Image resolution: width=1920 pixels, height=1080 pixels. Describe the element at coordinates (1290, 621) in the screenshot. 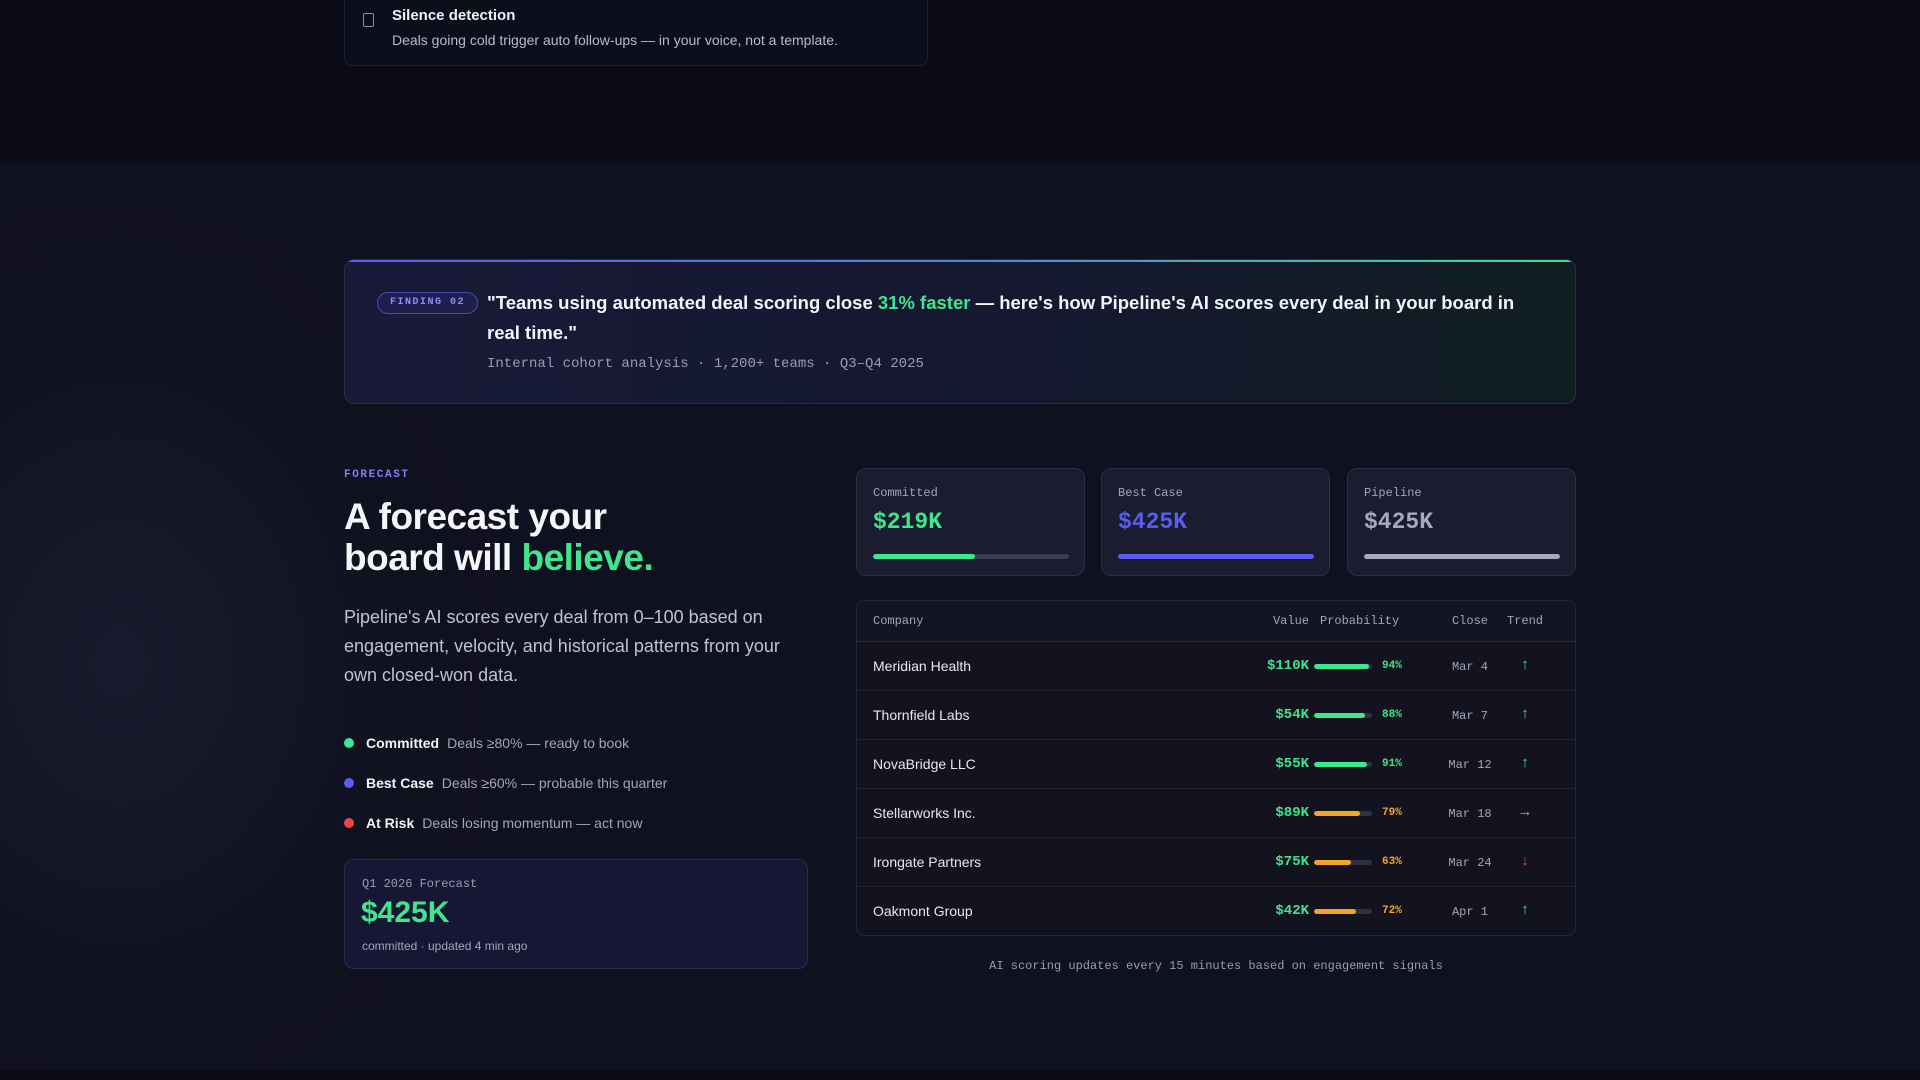

I see `column-header-value: Value` at that location.